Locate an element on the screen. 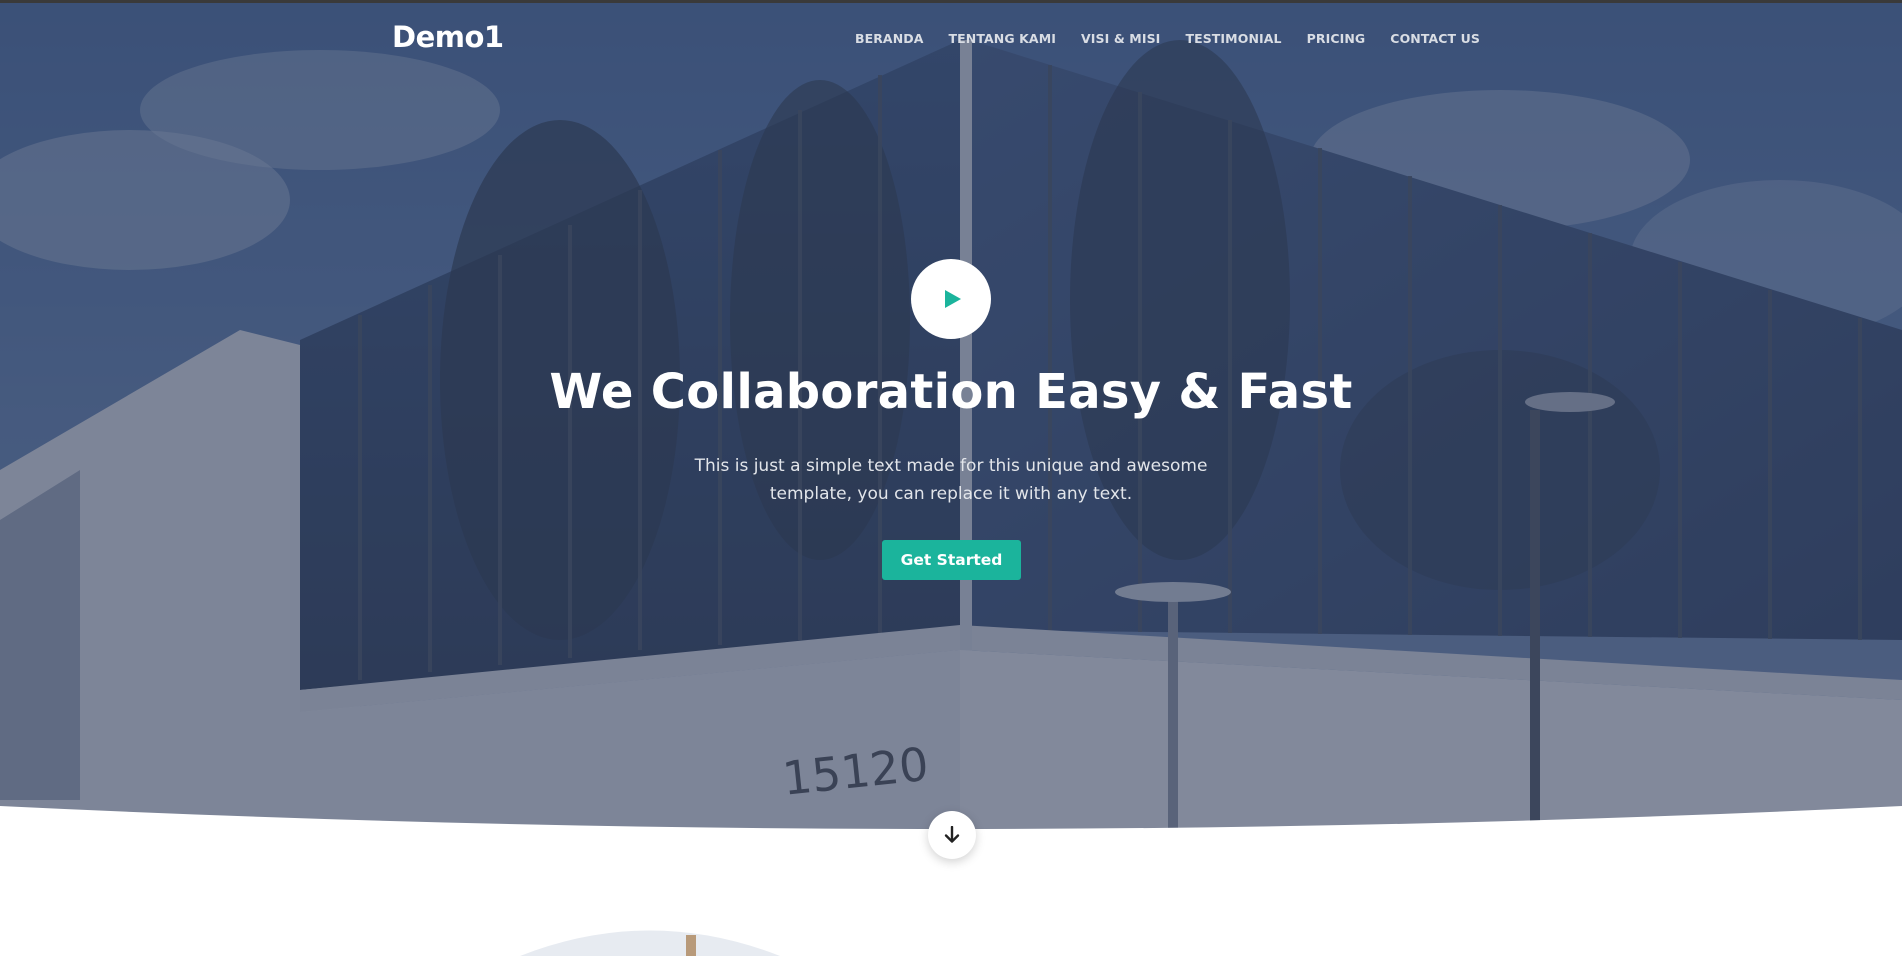 The height and width of the screenshot is (956, 1902). nav-item-visi-misi: VISI & MISI is located at coordinates (1120, 38).